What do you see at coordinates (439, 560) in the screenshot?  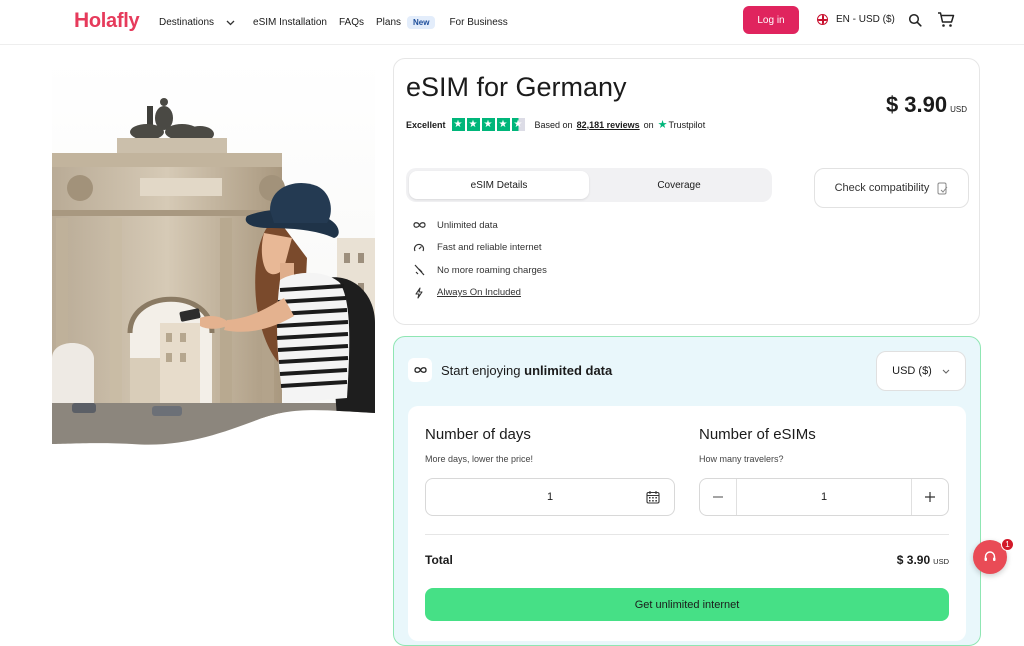 I see `total-label: Total` at bounding box center [439, 560].